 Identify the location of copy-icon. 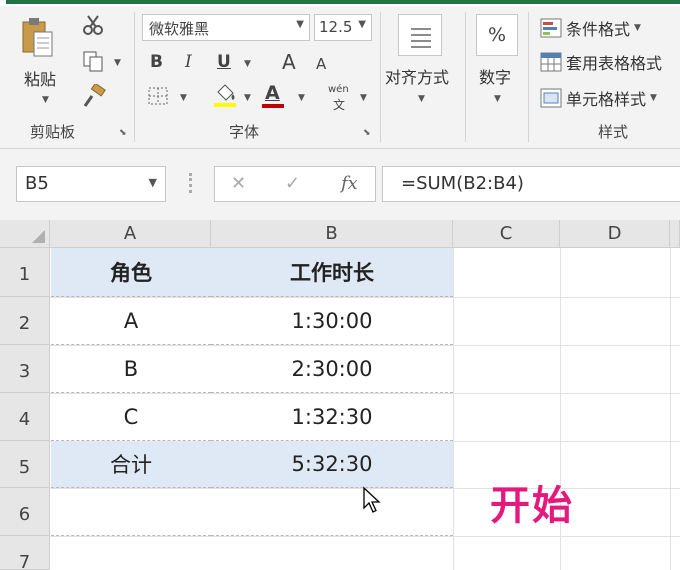
(93, 61).